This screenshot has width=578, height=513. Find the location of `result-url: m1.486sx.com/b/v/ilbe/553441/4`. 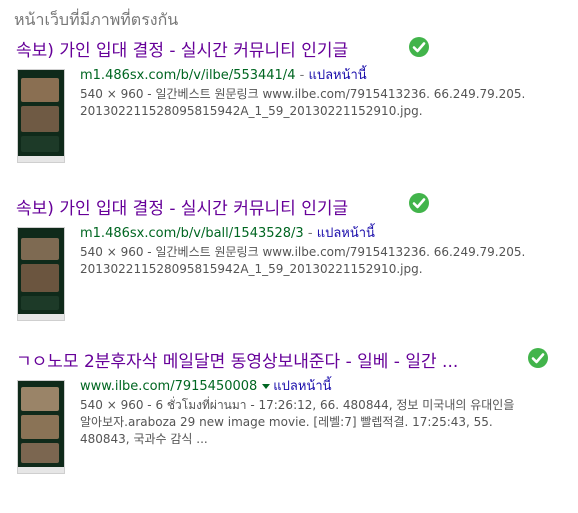

result-url: m1.486sx.com/b/v/ilbe/553441/4 is located at coordinates (187, 75).